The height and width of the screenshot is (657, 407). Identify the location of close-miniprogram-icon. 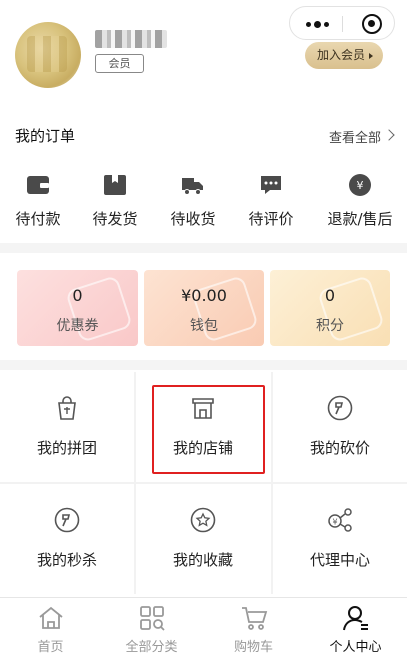
(372, 24).